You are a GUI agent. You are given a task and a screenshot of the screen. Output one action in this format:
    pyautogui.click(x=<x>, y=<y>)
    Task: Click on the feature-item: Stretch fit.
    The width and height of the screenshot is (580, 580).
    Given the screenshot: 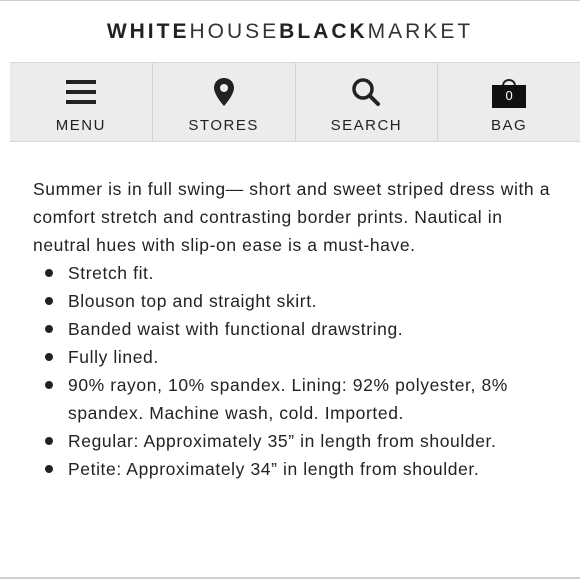 What is the action you would take?
    pyautogui.click(x=298, y=273)
    